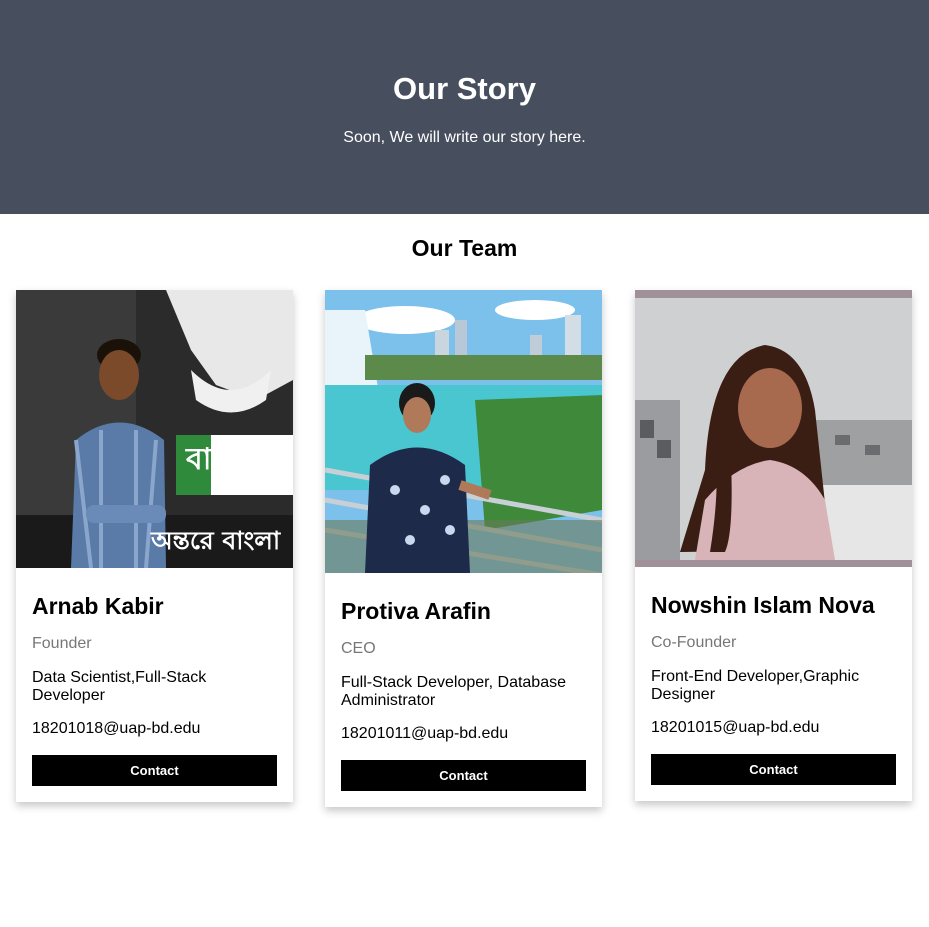  What do you see at coordinates (464, 137) in the screenshot?
I see `hero-subtitle: Soon, We will write our story here.` at bounding box center [464, 137].